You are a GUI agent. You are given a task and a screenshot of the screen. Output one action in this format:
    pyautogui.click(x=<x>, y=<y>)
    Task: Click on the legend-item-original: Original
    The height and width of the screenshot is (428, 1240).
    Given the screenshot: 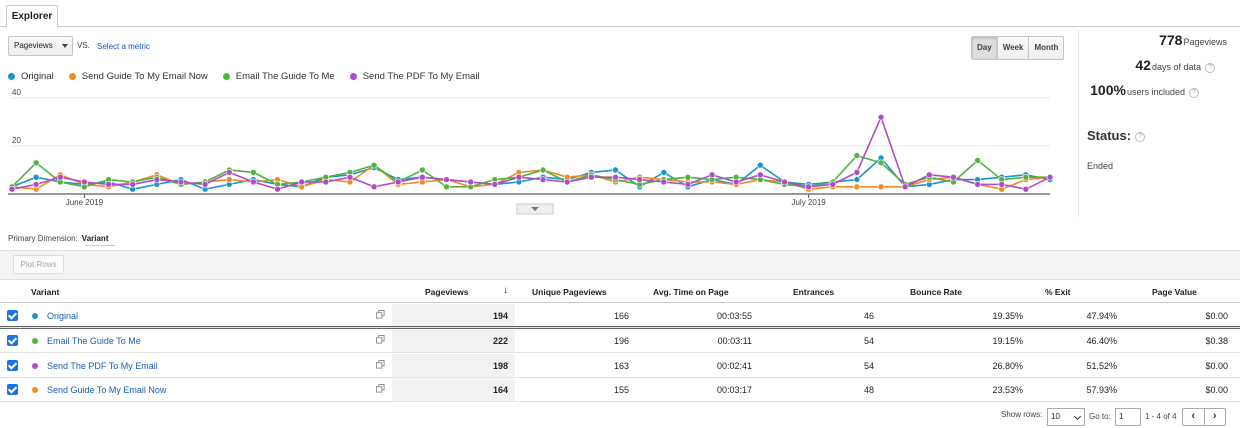 What is the action you would take?
    pyautogui.click(x=31, y=76)
    